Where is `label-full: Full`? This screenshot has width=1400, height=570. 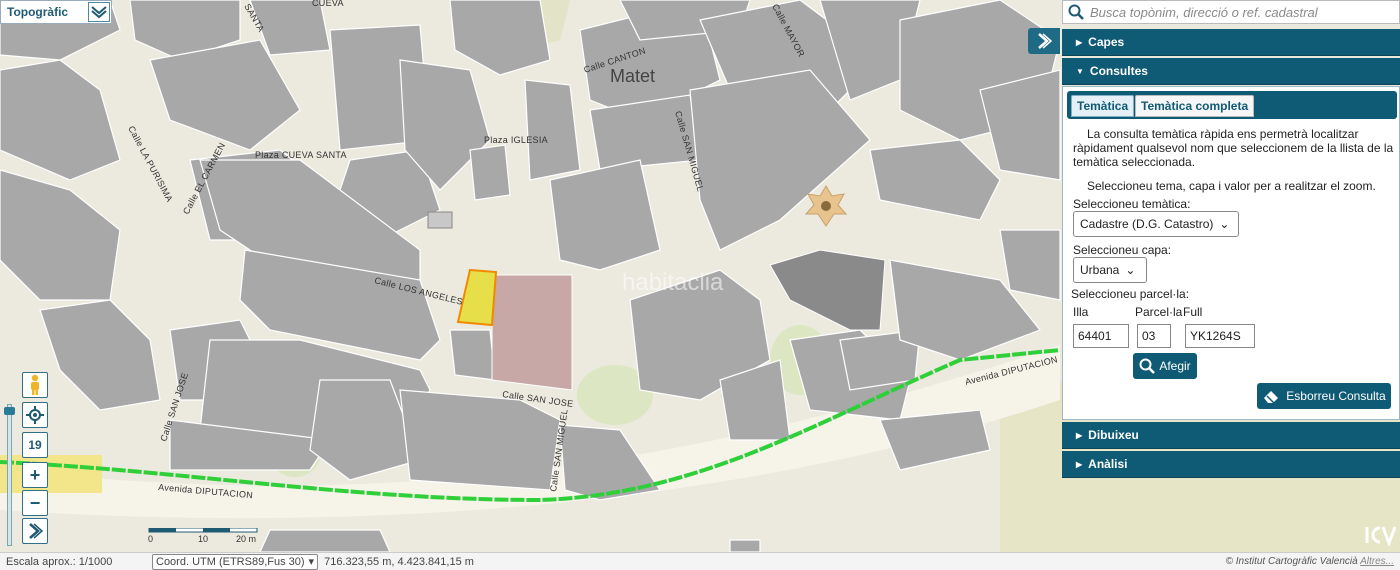 label-full: Full is located at coordinates (1193, 312).